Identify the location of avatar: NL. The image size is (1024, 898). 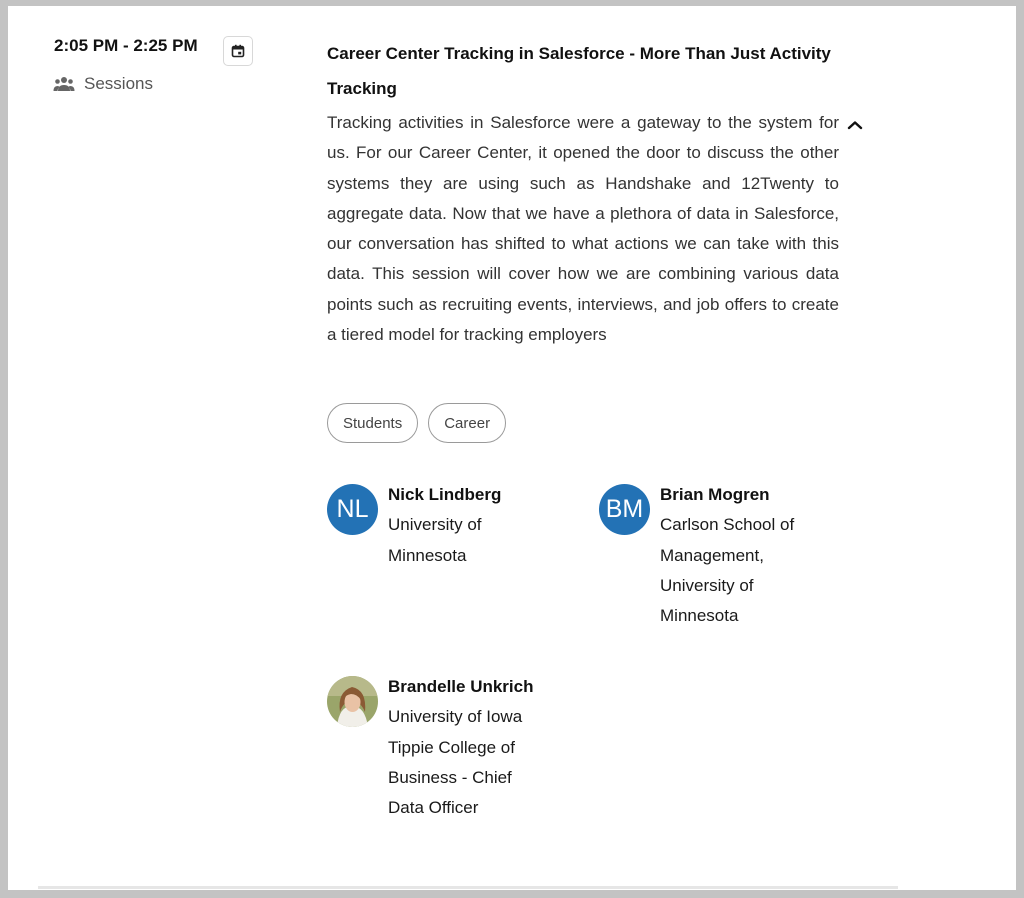
(352, 509).